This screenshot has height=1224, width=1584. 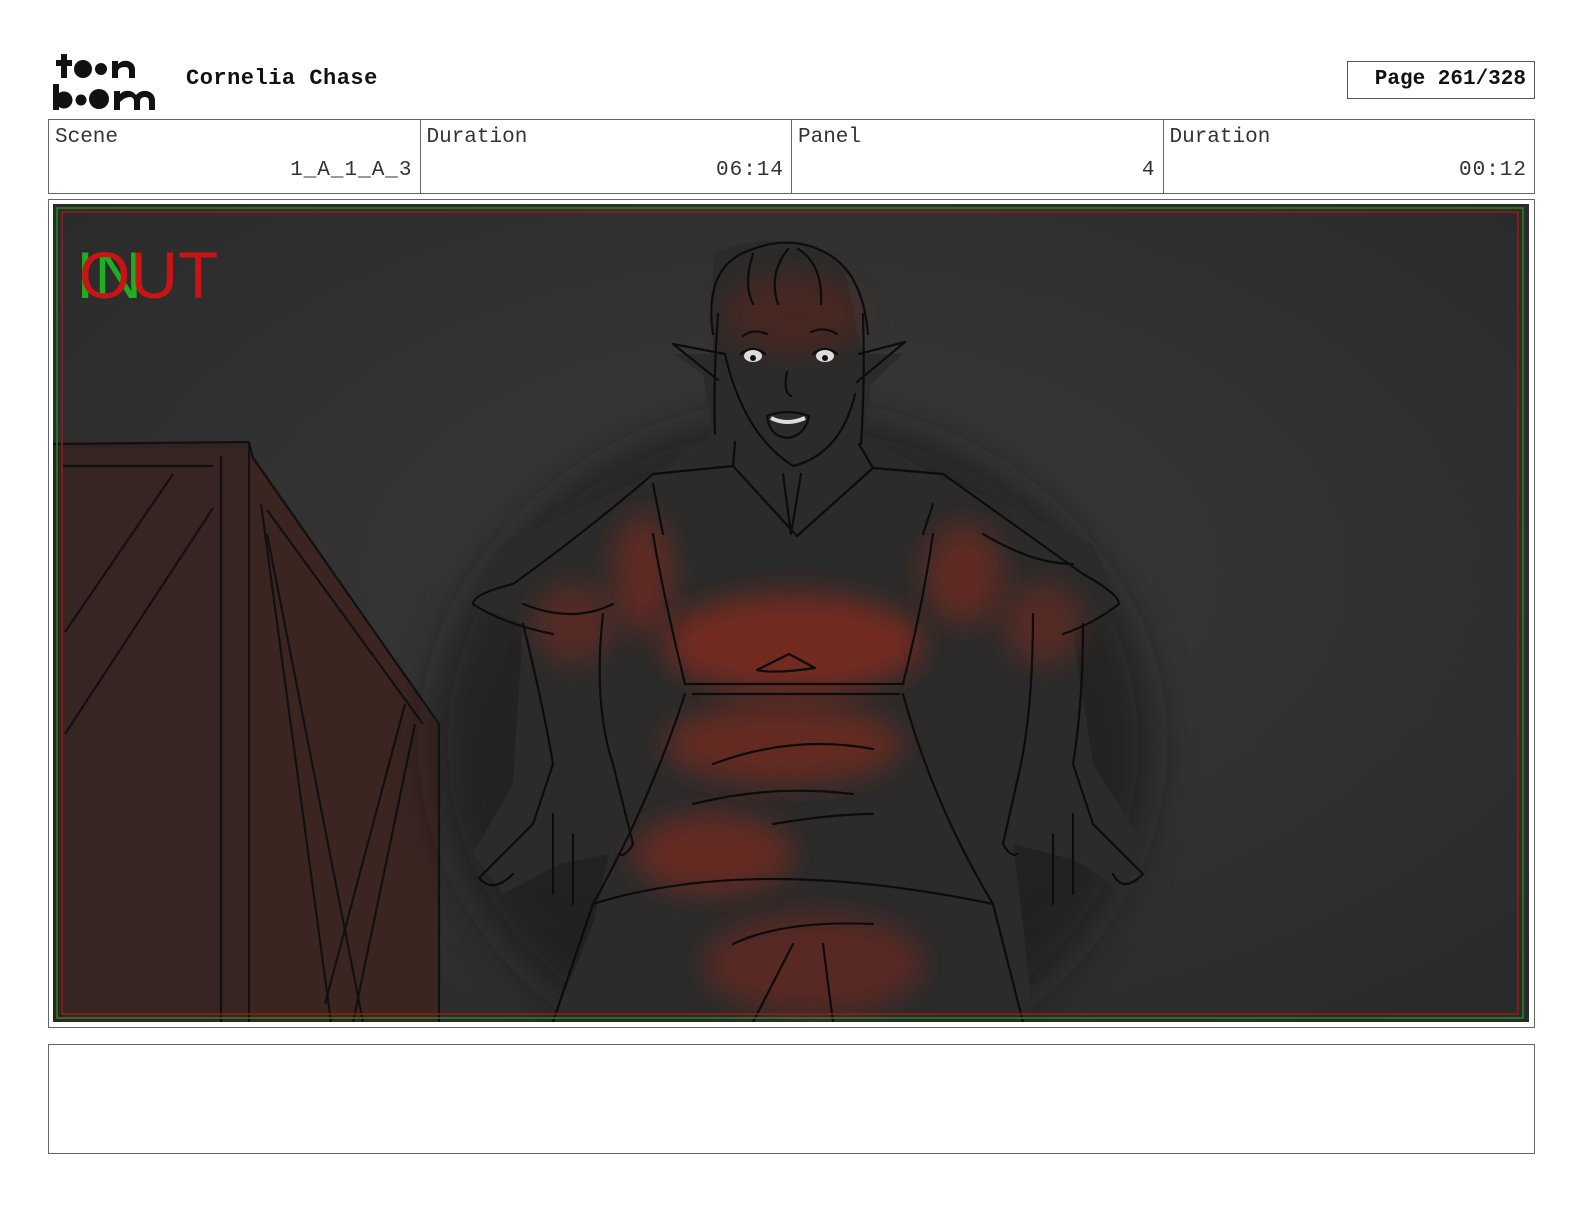 I want to click on panel-duration-value: 00:12, so click(x=1492, y=170).